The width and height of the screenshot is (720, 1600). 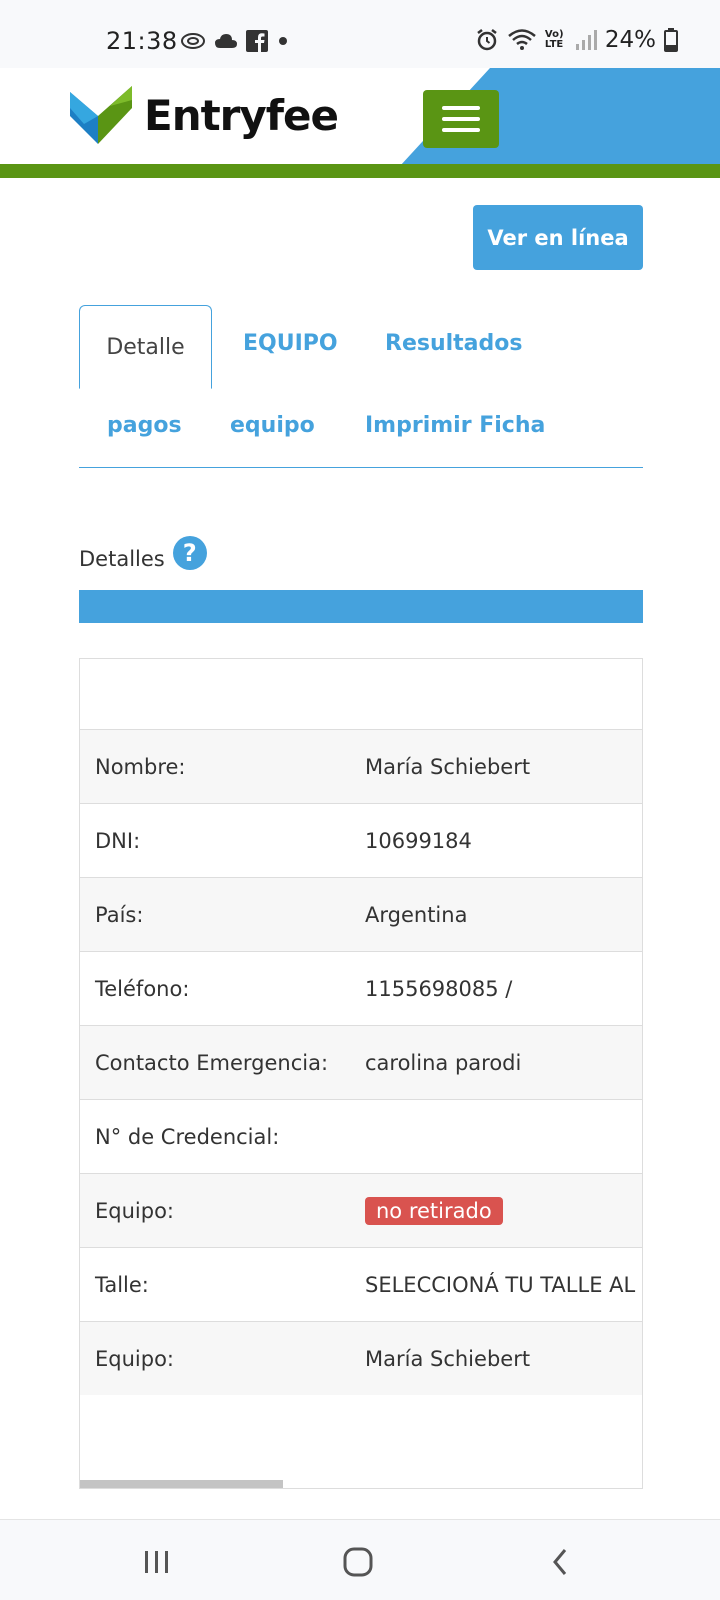 I want to click on signal-icon, so click(x=586, y=40).